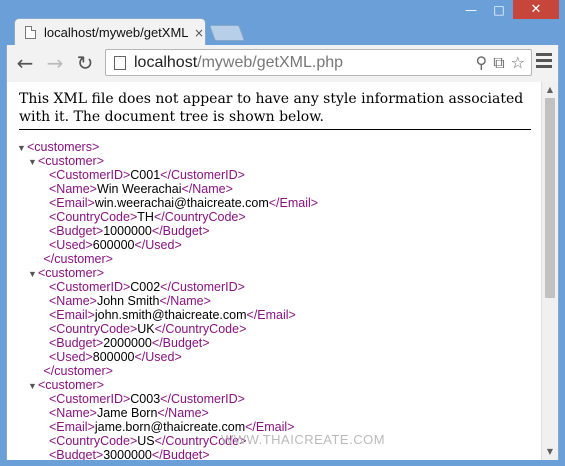 The width and height of the screenshot is (565, 466). I want to click on window-controls: — □ ✕, so click(508, 10).